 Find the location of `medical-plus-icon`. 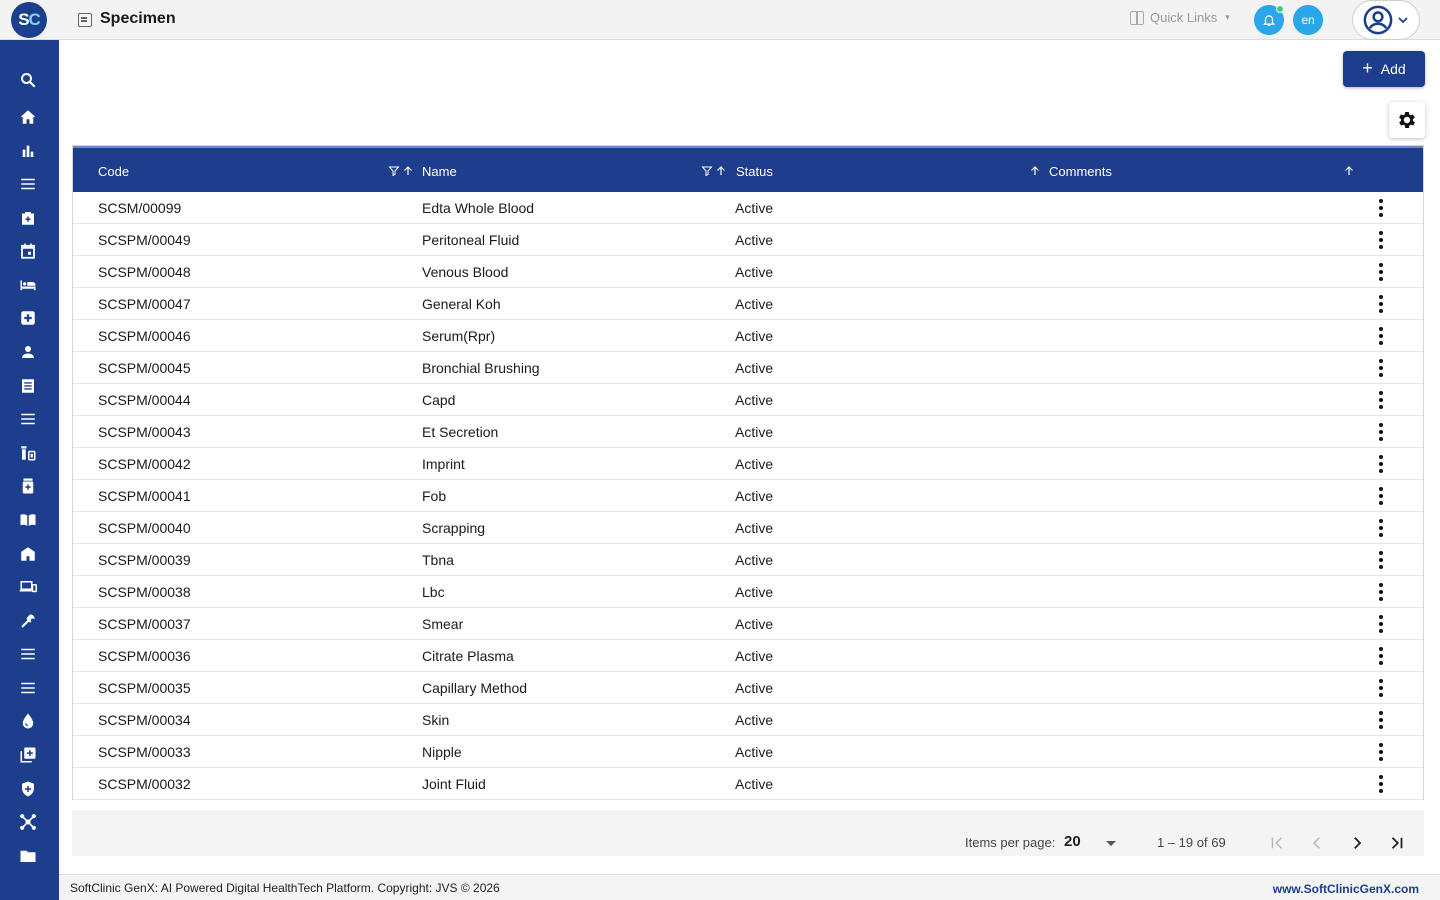

medical-plus-icon is located at coordinates (28, 318).